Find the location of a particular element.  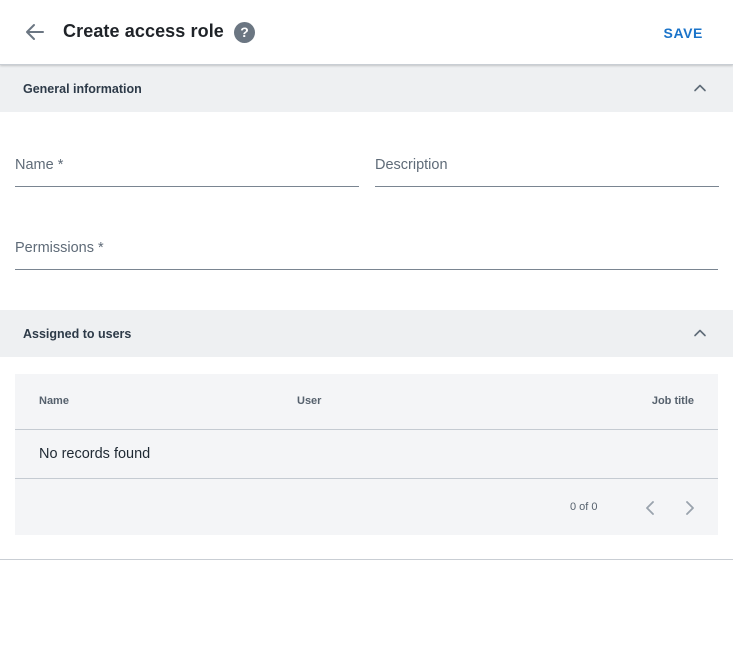

save-button: SAVE is located at coordinates (684, 33).